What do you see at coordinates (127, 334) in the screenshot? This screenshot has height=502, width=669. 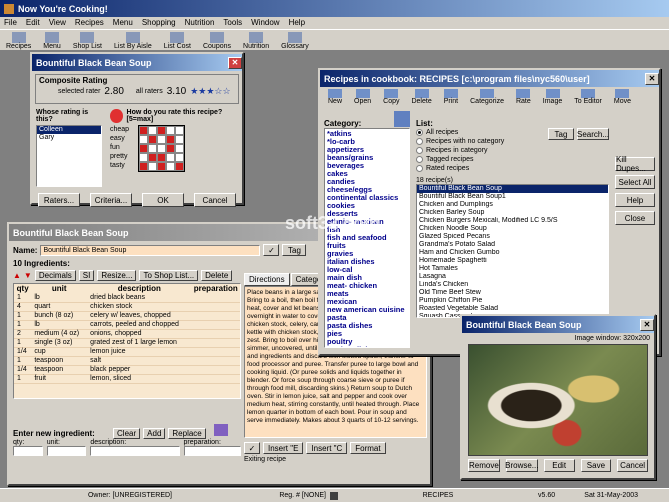 I see `table-row: 2 medium (4 oz) onions, chopped` at bounding box center [127, 334].